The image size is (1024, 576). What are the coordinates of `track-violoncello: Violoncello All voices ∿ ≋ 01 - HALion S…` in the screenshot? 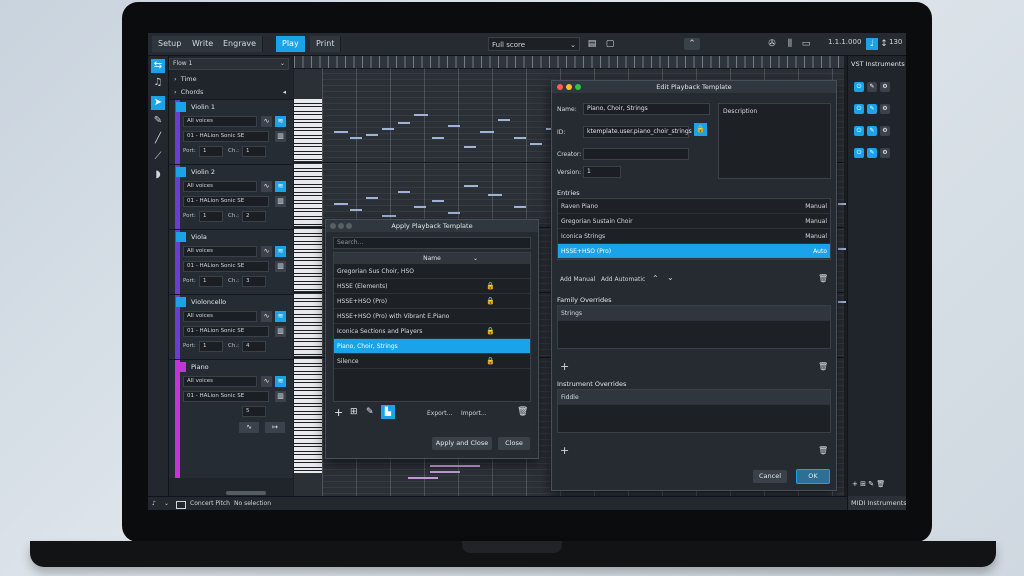 It's located at (231, 326).